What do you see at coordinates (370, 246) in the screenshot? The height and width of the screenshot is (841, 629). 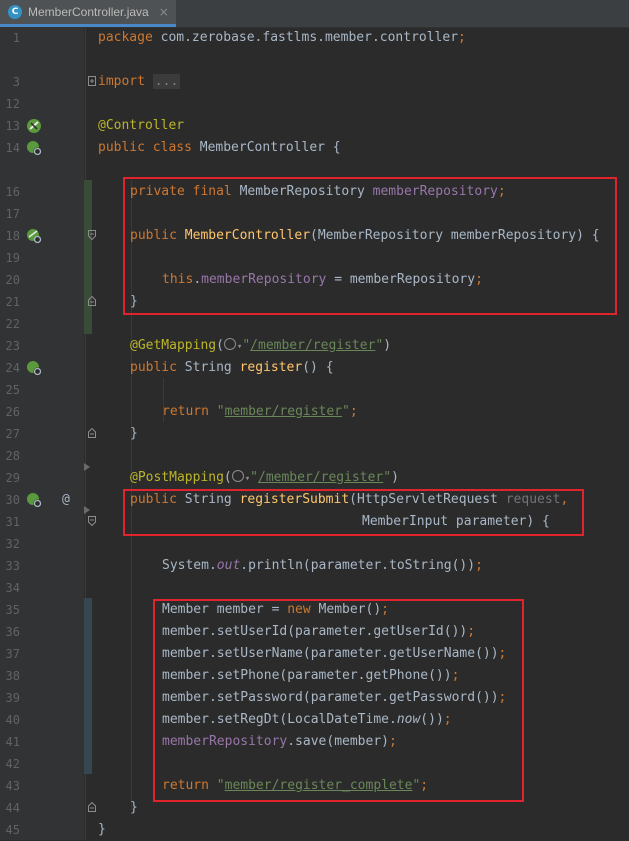 I see `highlight-box-constructor` at bounding box center [370, 246].